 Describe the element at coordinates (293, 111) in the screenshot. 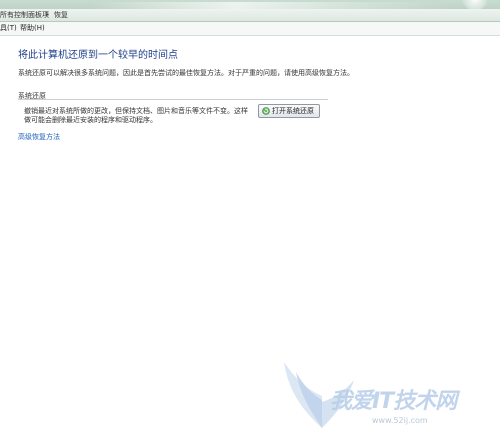

I see `open-system-restore-label: 打开系统还原` at that location.